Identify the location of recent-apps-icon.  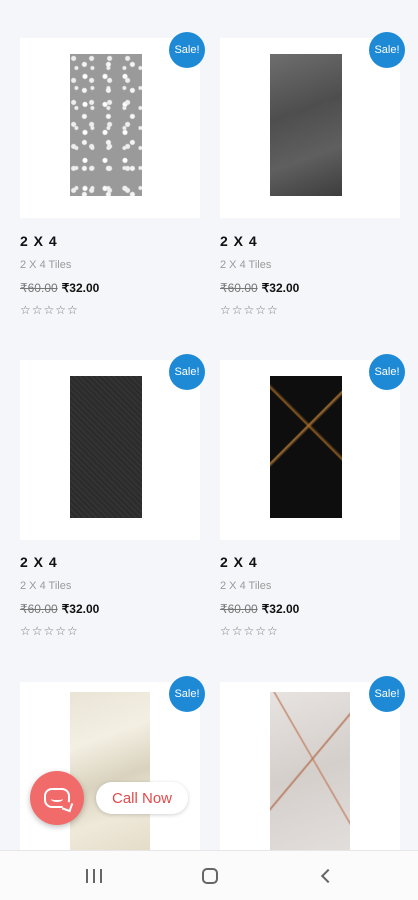
(94, 876).